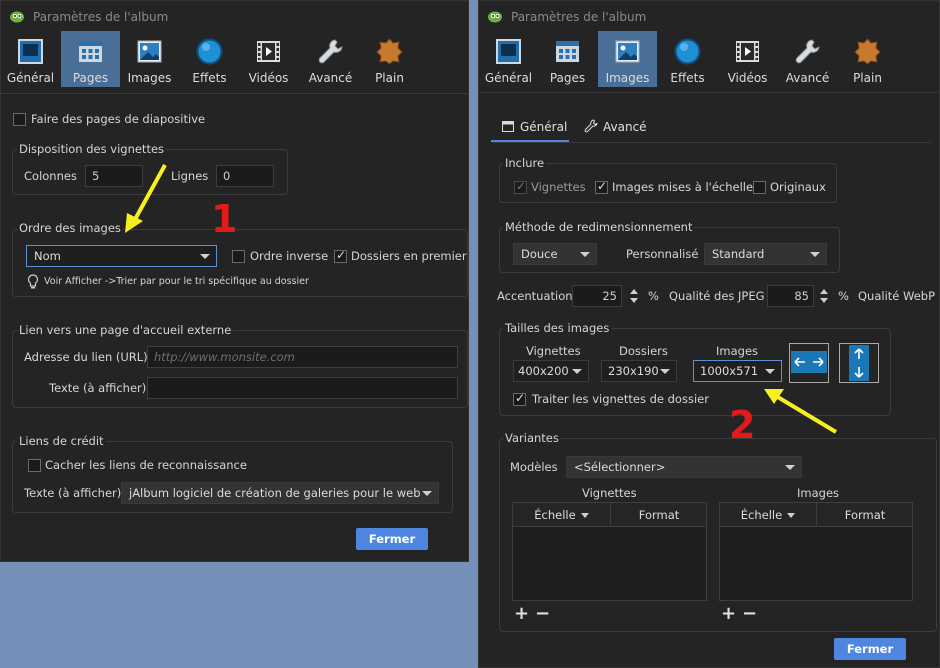  What do you see at coordinates (17, 17) in the screenshot?
I see `jalbum-logo-icon` at bounding box center [17, 17].